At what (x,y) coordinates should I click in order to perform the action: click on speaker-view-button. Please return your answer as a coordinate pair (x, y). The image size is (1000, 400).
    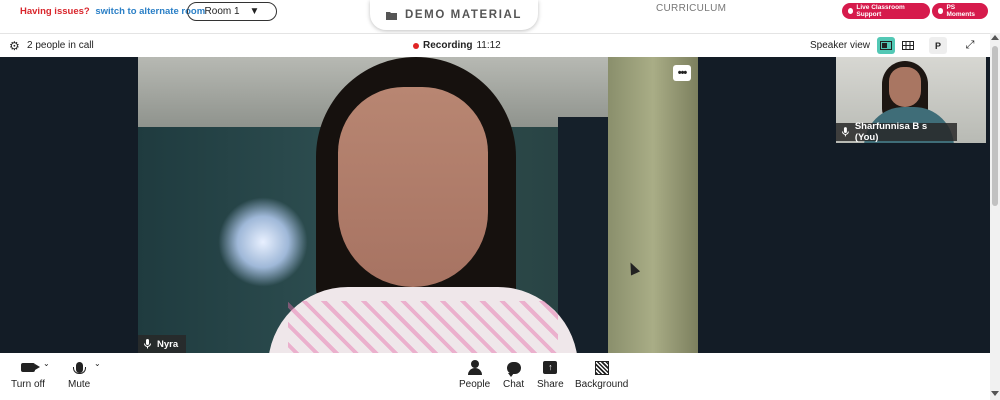
    Looking at the image, I should click on (886, 45).